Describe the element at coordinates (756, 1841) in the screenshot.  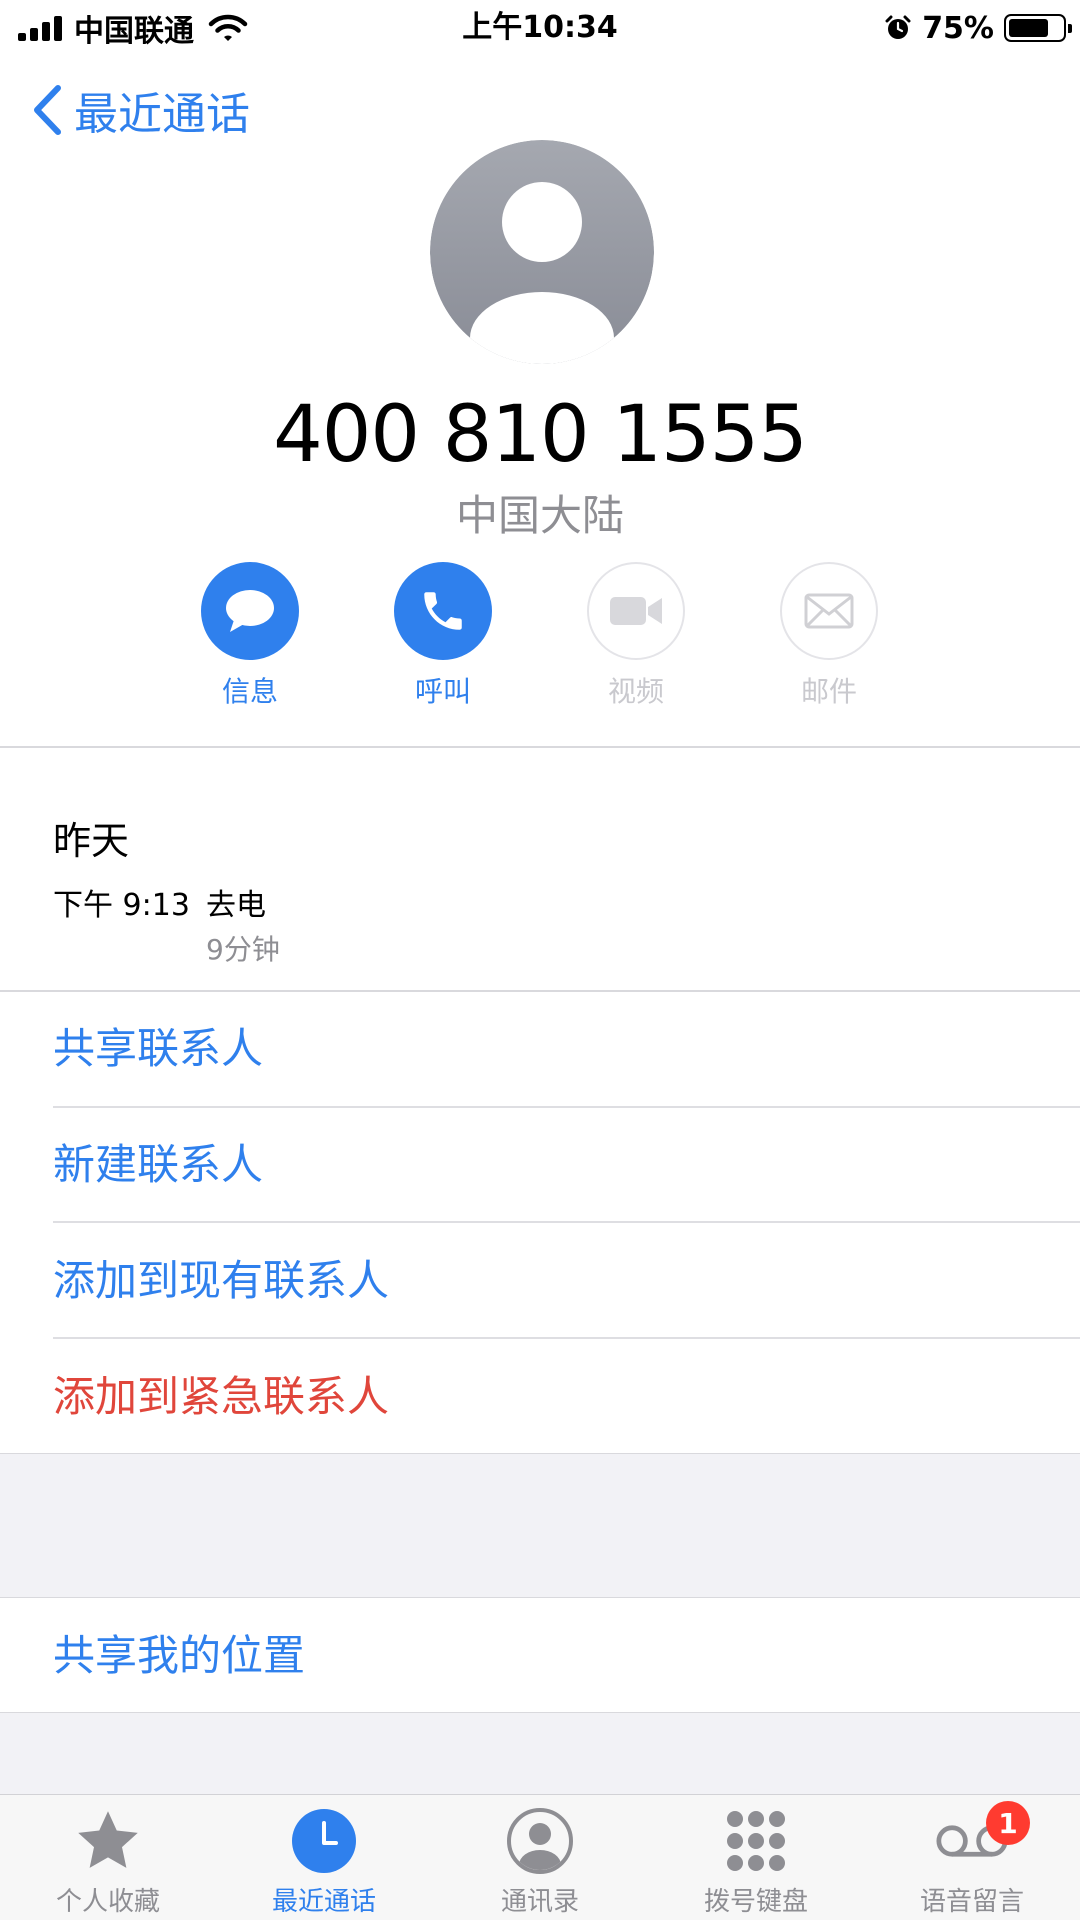
I see `keypad-icon` at that location.